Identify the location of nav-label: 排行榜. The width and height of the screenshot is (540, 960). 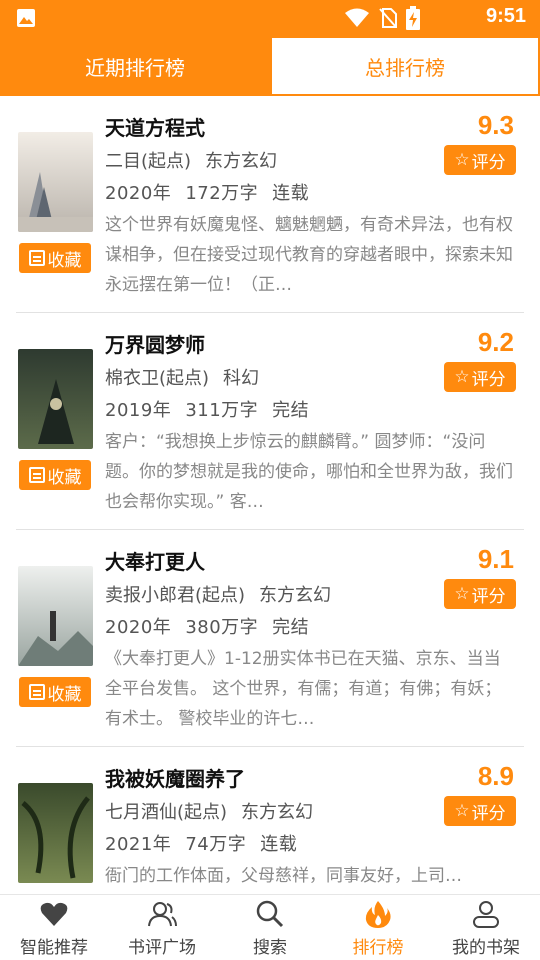
(378, 948).